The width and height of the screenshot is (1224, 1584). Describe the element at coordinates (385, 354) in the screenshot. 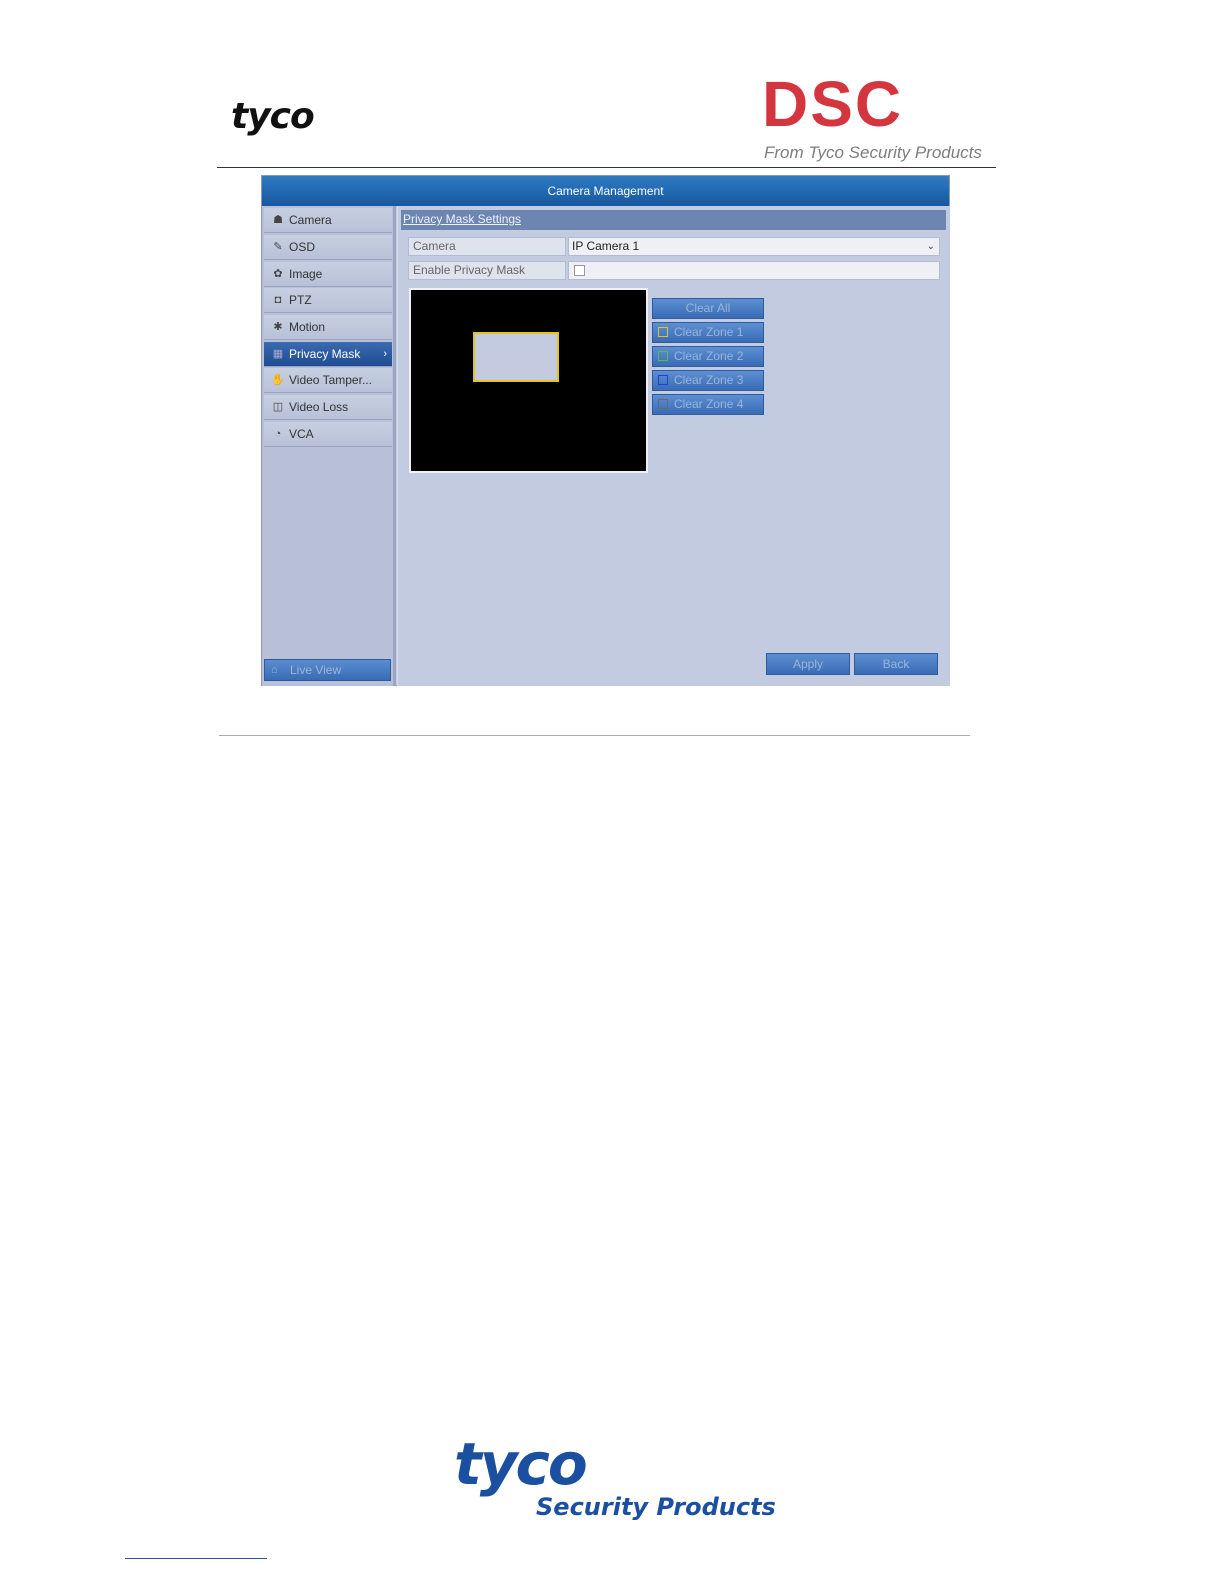

I see `chevron-right-icon: ›` at that location.